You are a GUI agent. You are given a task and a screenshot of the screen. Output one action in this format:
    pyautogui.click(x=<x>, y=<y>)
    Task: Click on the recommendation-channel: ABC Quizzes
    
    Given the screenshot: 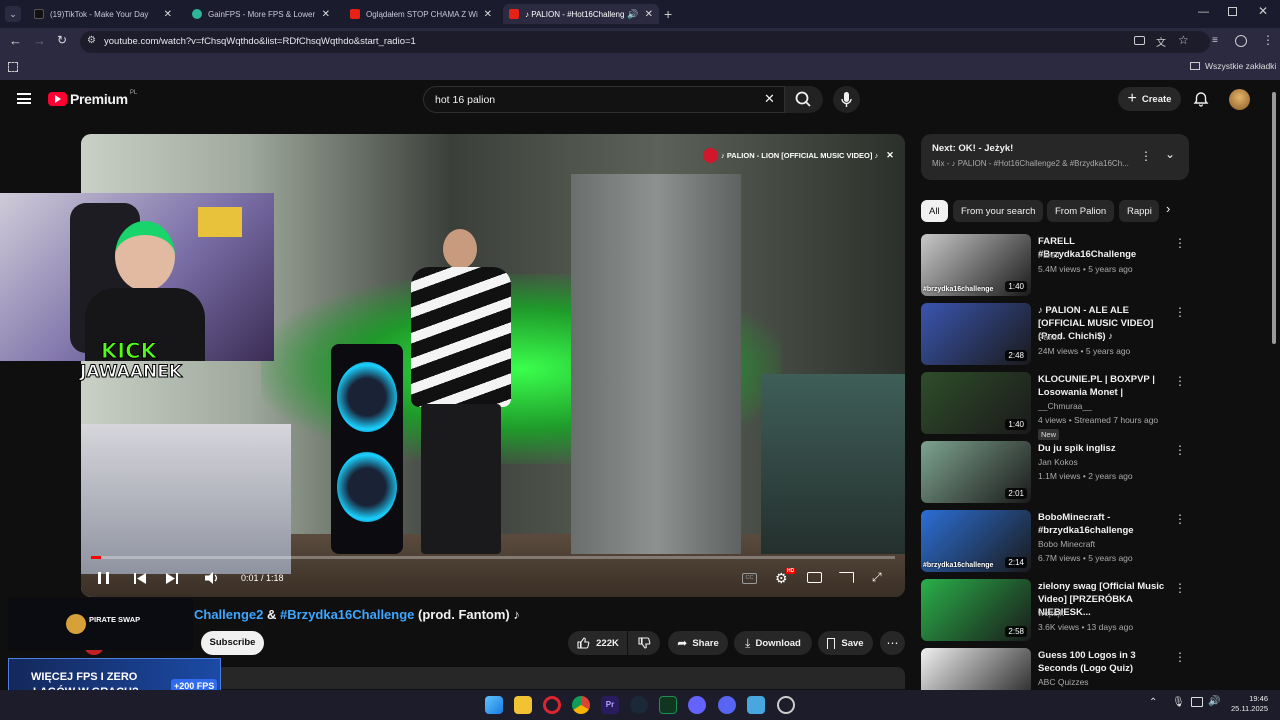 What is the action you would take?
    pyautogui.click(x=1063, y=682)
    